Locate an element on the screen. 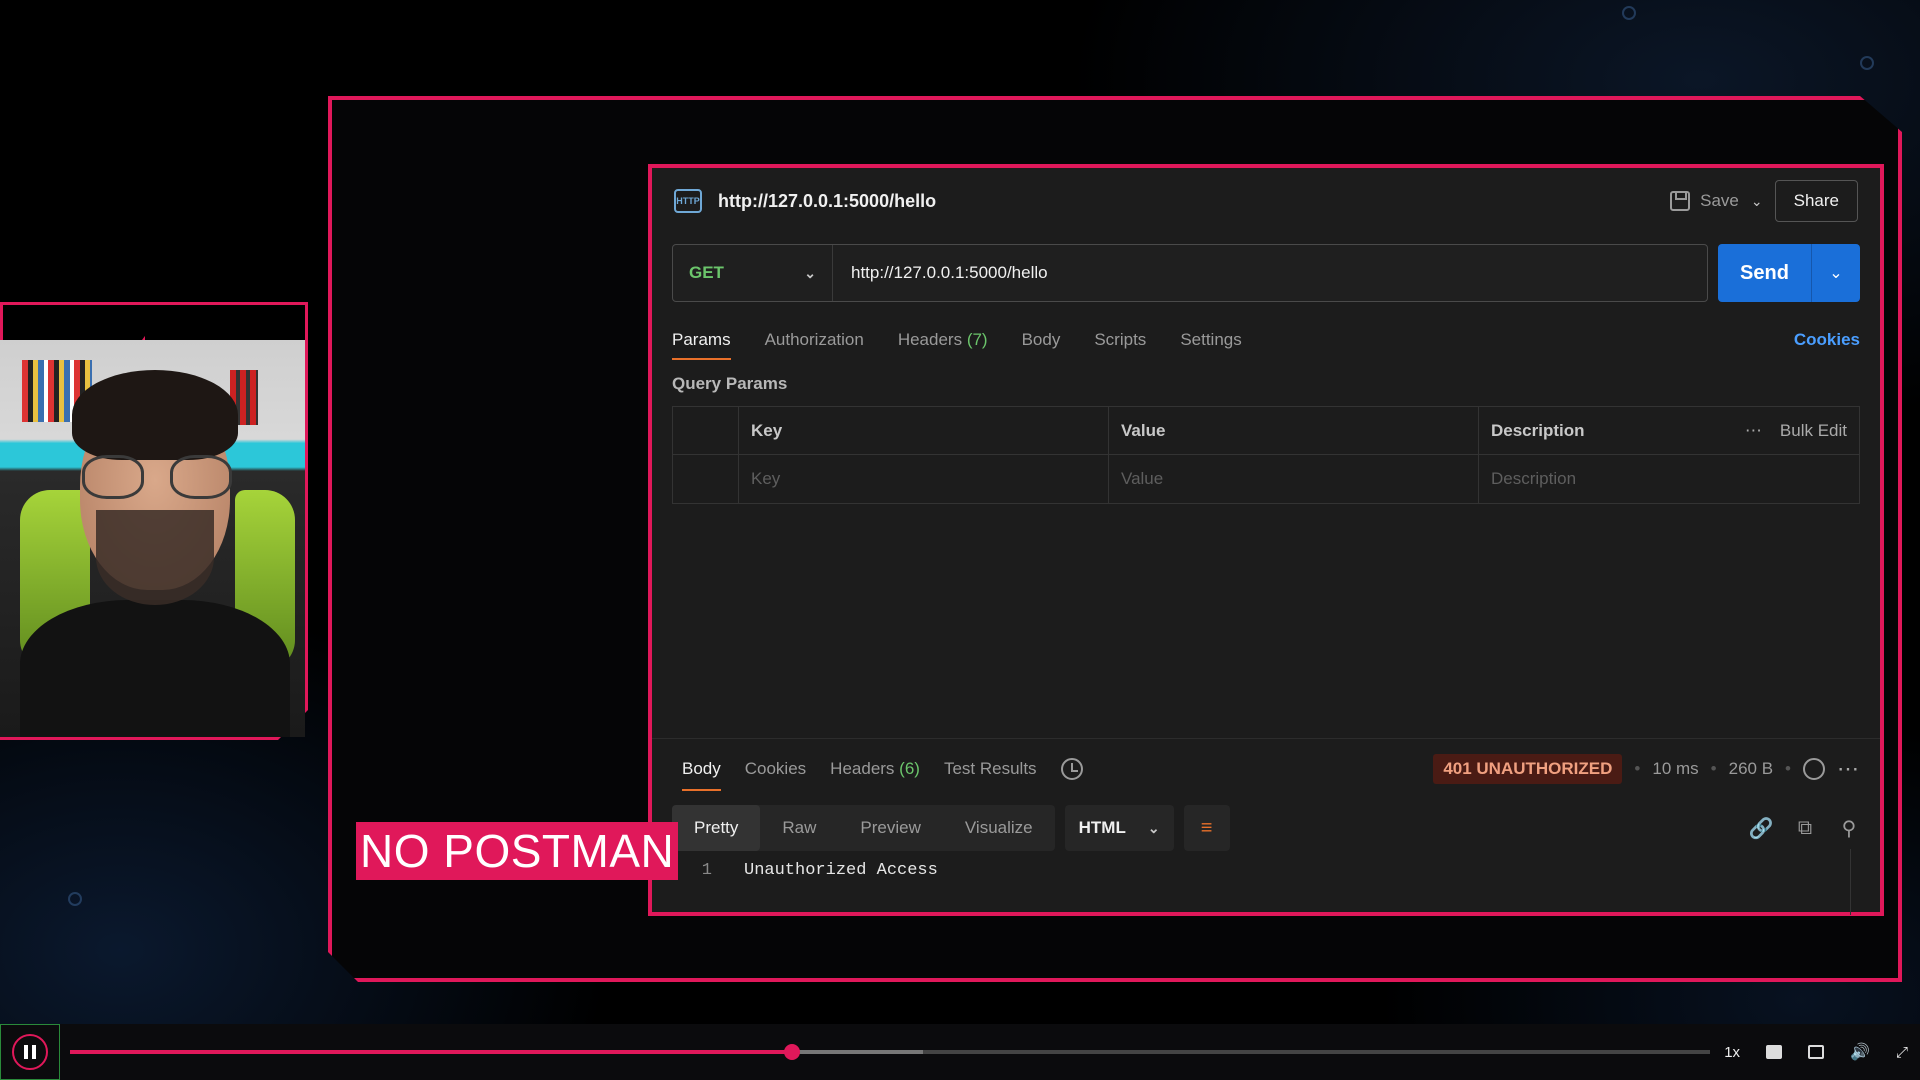  link-icon: 🔗 is located at coordinates (1761, 828).